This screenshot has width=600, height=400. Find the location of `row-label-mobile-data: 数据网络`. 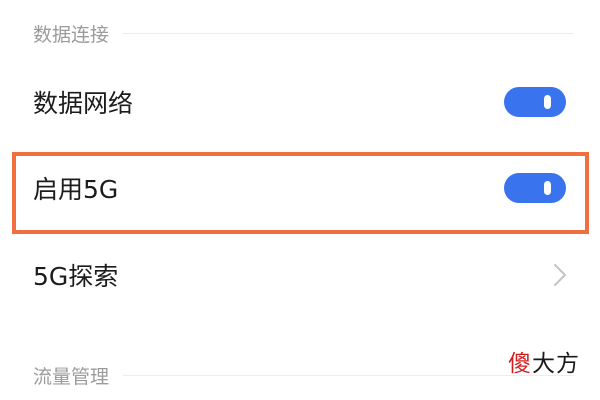

row-label-mobile-data: 数据网络 is located at coordinates (83, 103).